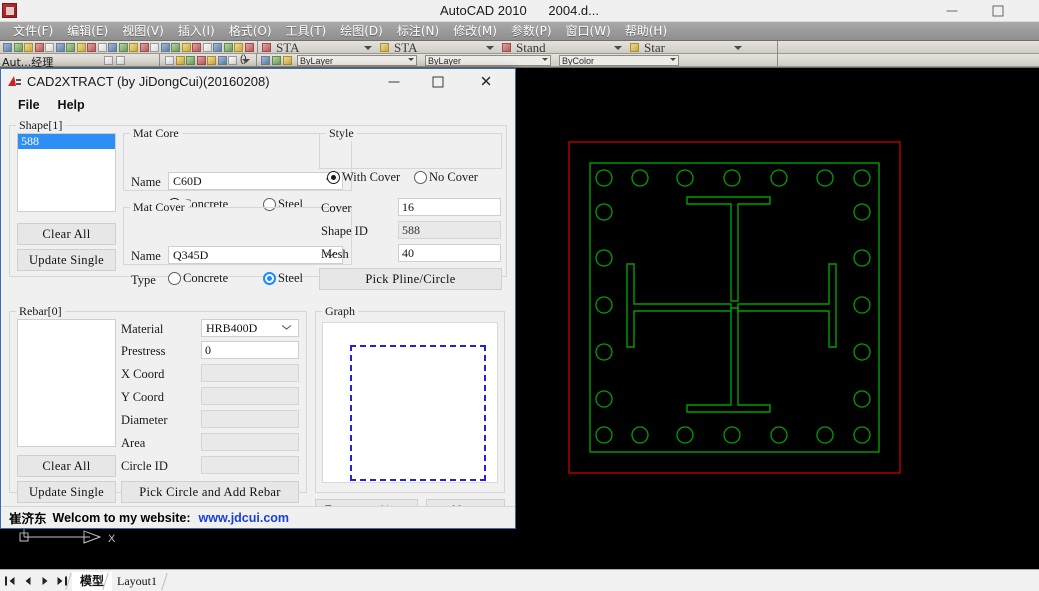 This screenshot has height=591, width=1039. Describe the element at coordinates (250, 31) in the screenshot. I see `acad-menu-item-4: 格式(O)` at that location.